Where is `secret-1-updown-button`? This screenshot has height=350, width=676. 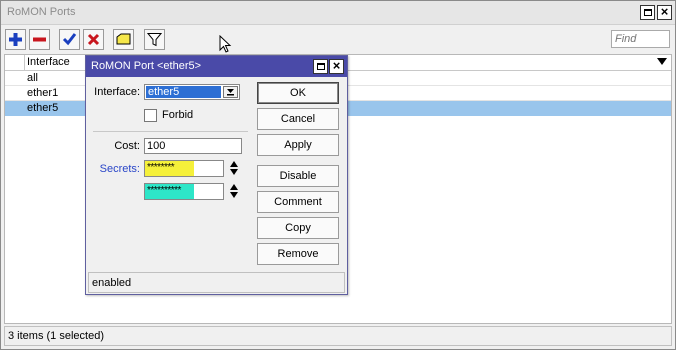 secret-1-updown-button is located at coordinates (234, 168).